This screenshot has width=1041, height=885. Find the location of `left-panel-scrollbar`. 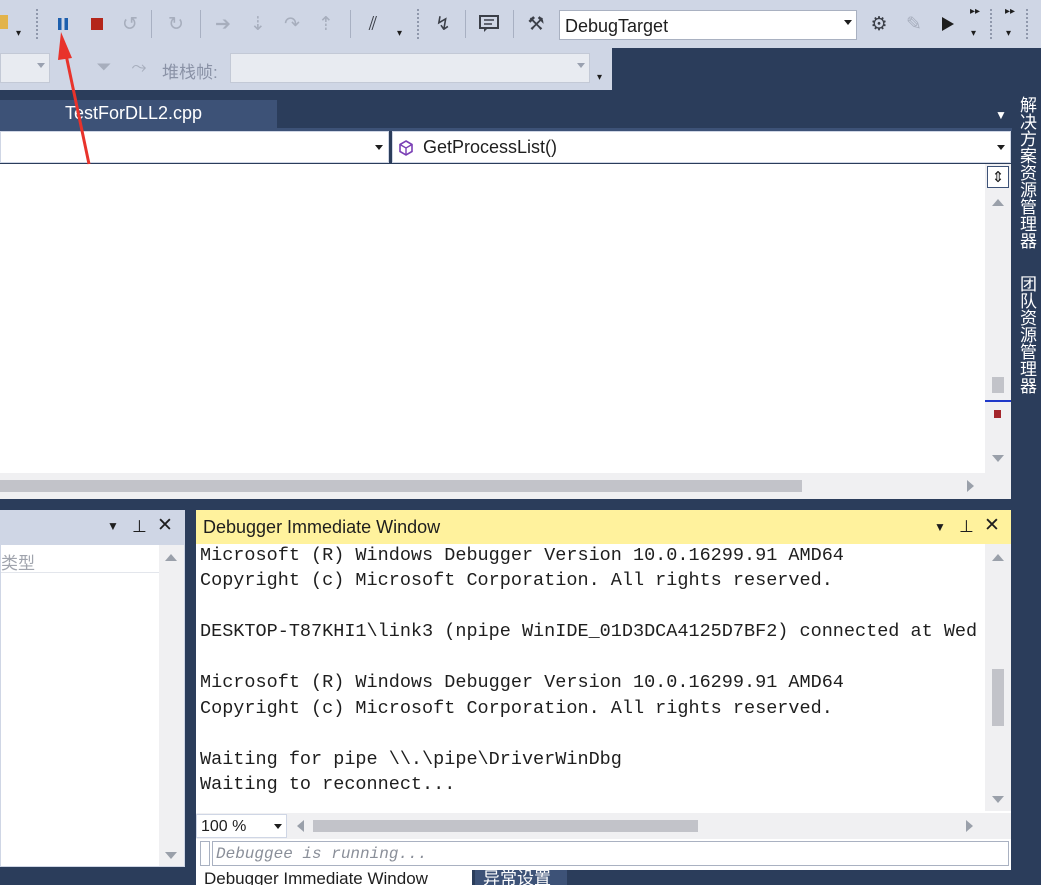

left-panel-scrollbar is located at coordinates (171, 705).